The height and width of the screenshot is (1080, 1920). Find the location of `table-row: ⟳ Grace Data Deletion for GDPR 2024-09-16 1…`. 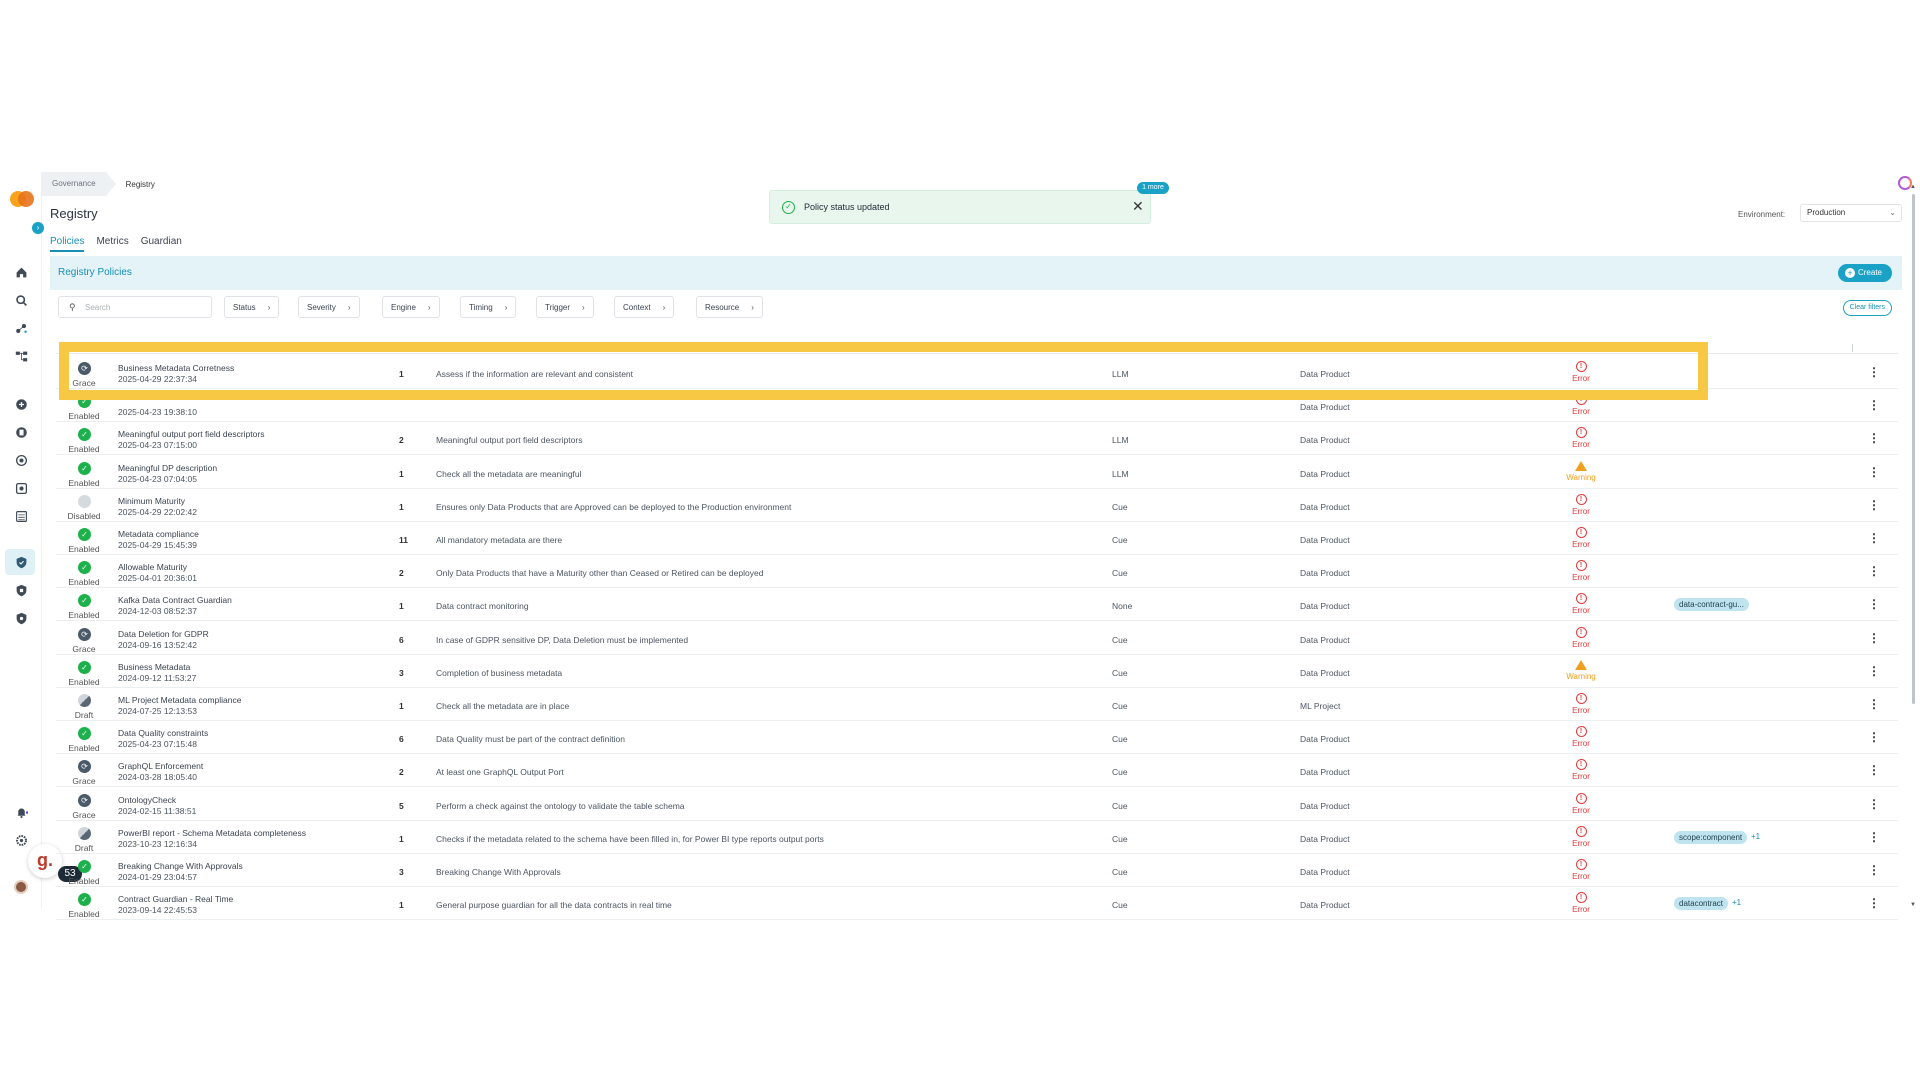

table-row: ⟳ Grace Data Deletion for GDPR 2024-09-16 1… is located at coordinates (977, 638).